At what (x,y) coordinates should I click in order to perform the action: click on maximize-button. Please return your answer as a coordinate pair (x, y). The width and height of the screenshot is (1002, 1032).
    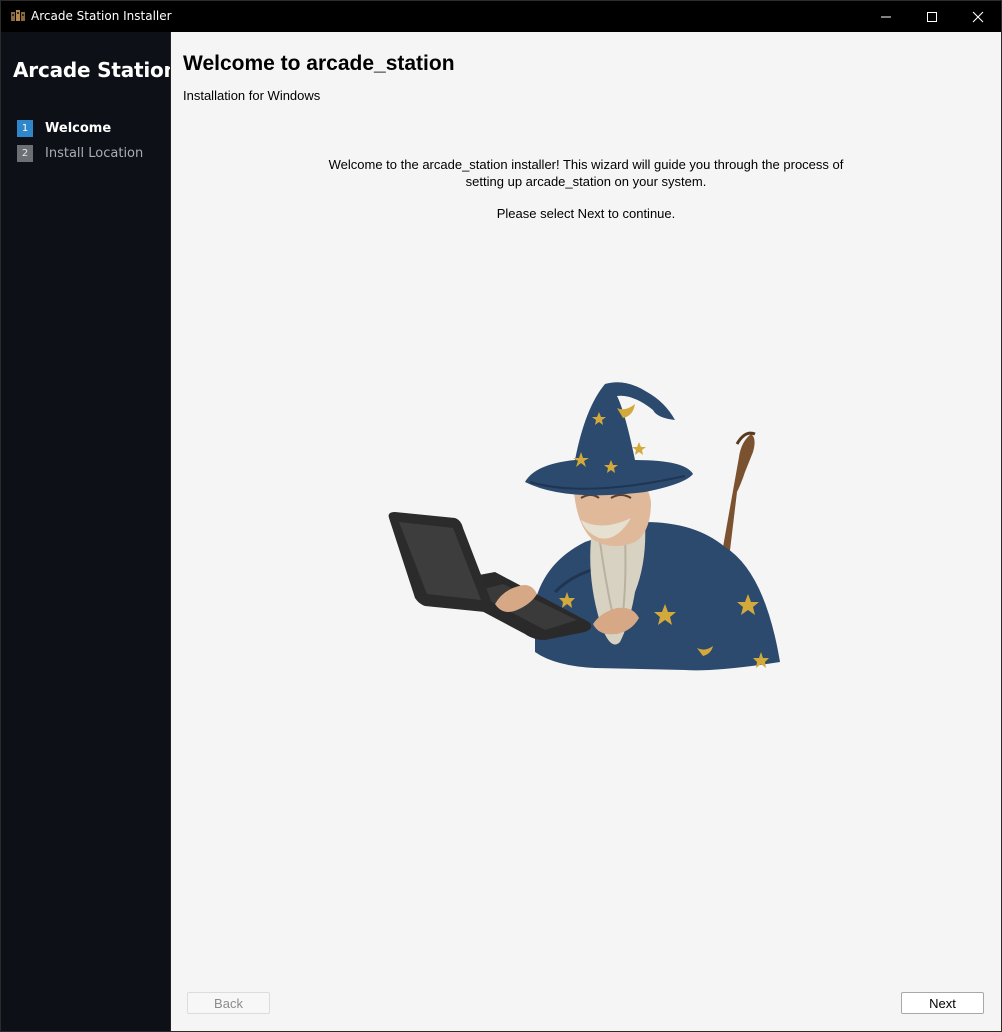
    Looking at the image, I should click on (932, 16).